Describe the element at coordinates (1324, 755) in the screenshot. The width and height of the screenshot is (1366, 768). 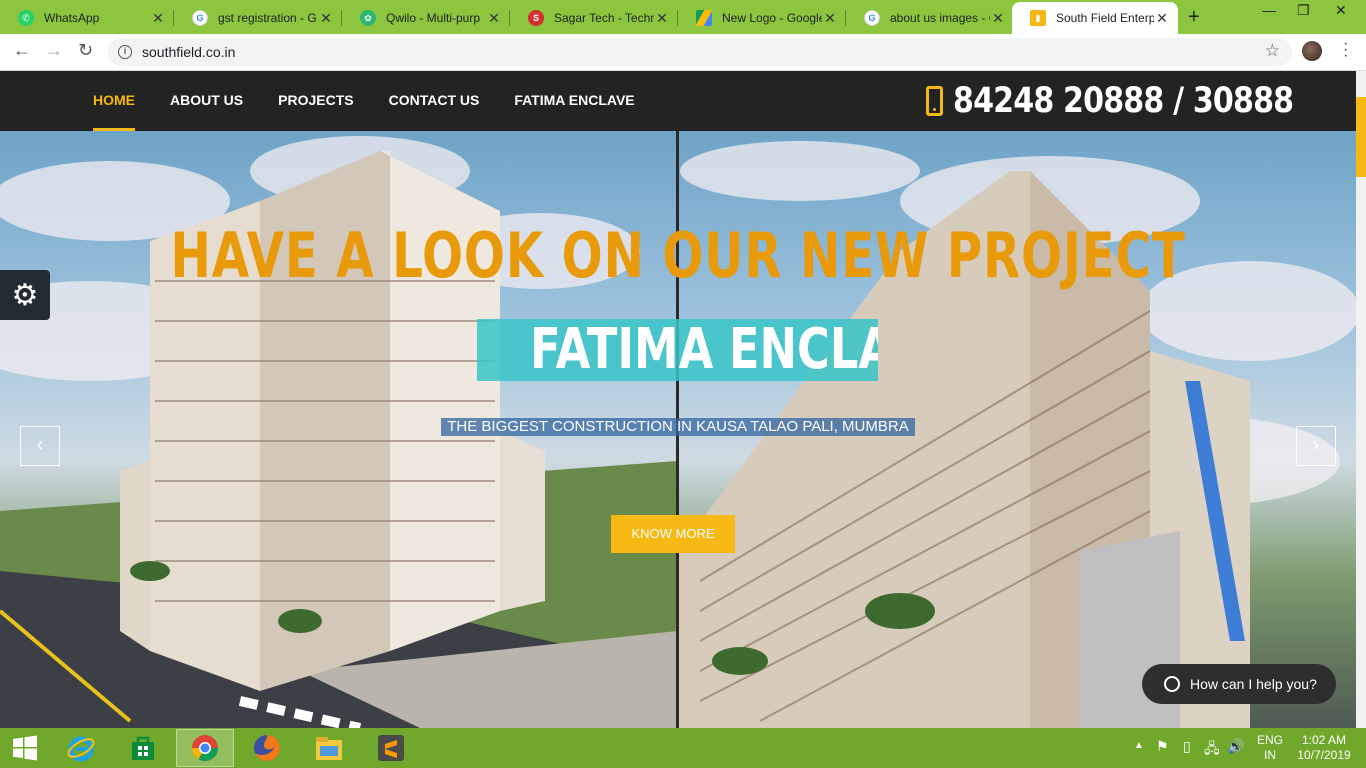
I see `clock-date: 10/7/2019` at that location.